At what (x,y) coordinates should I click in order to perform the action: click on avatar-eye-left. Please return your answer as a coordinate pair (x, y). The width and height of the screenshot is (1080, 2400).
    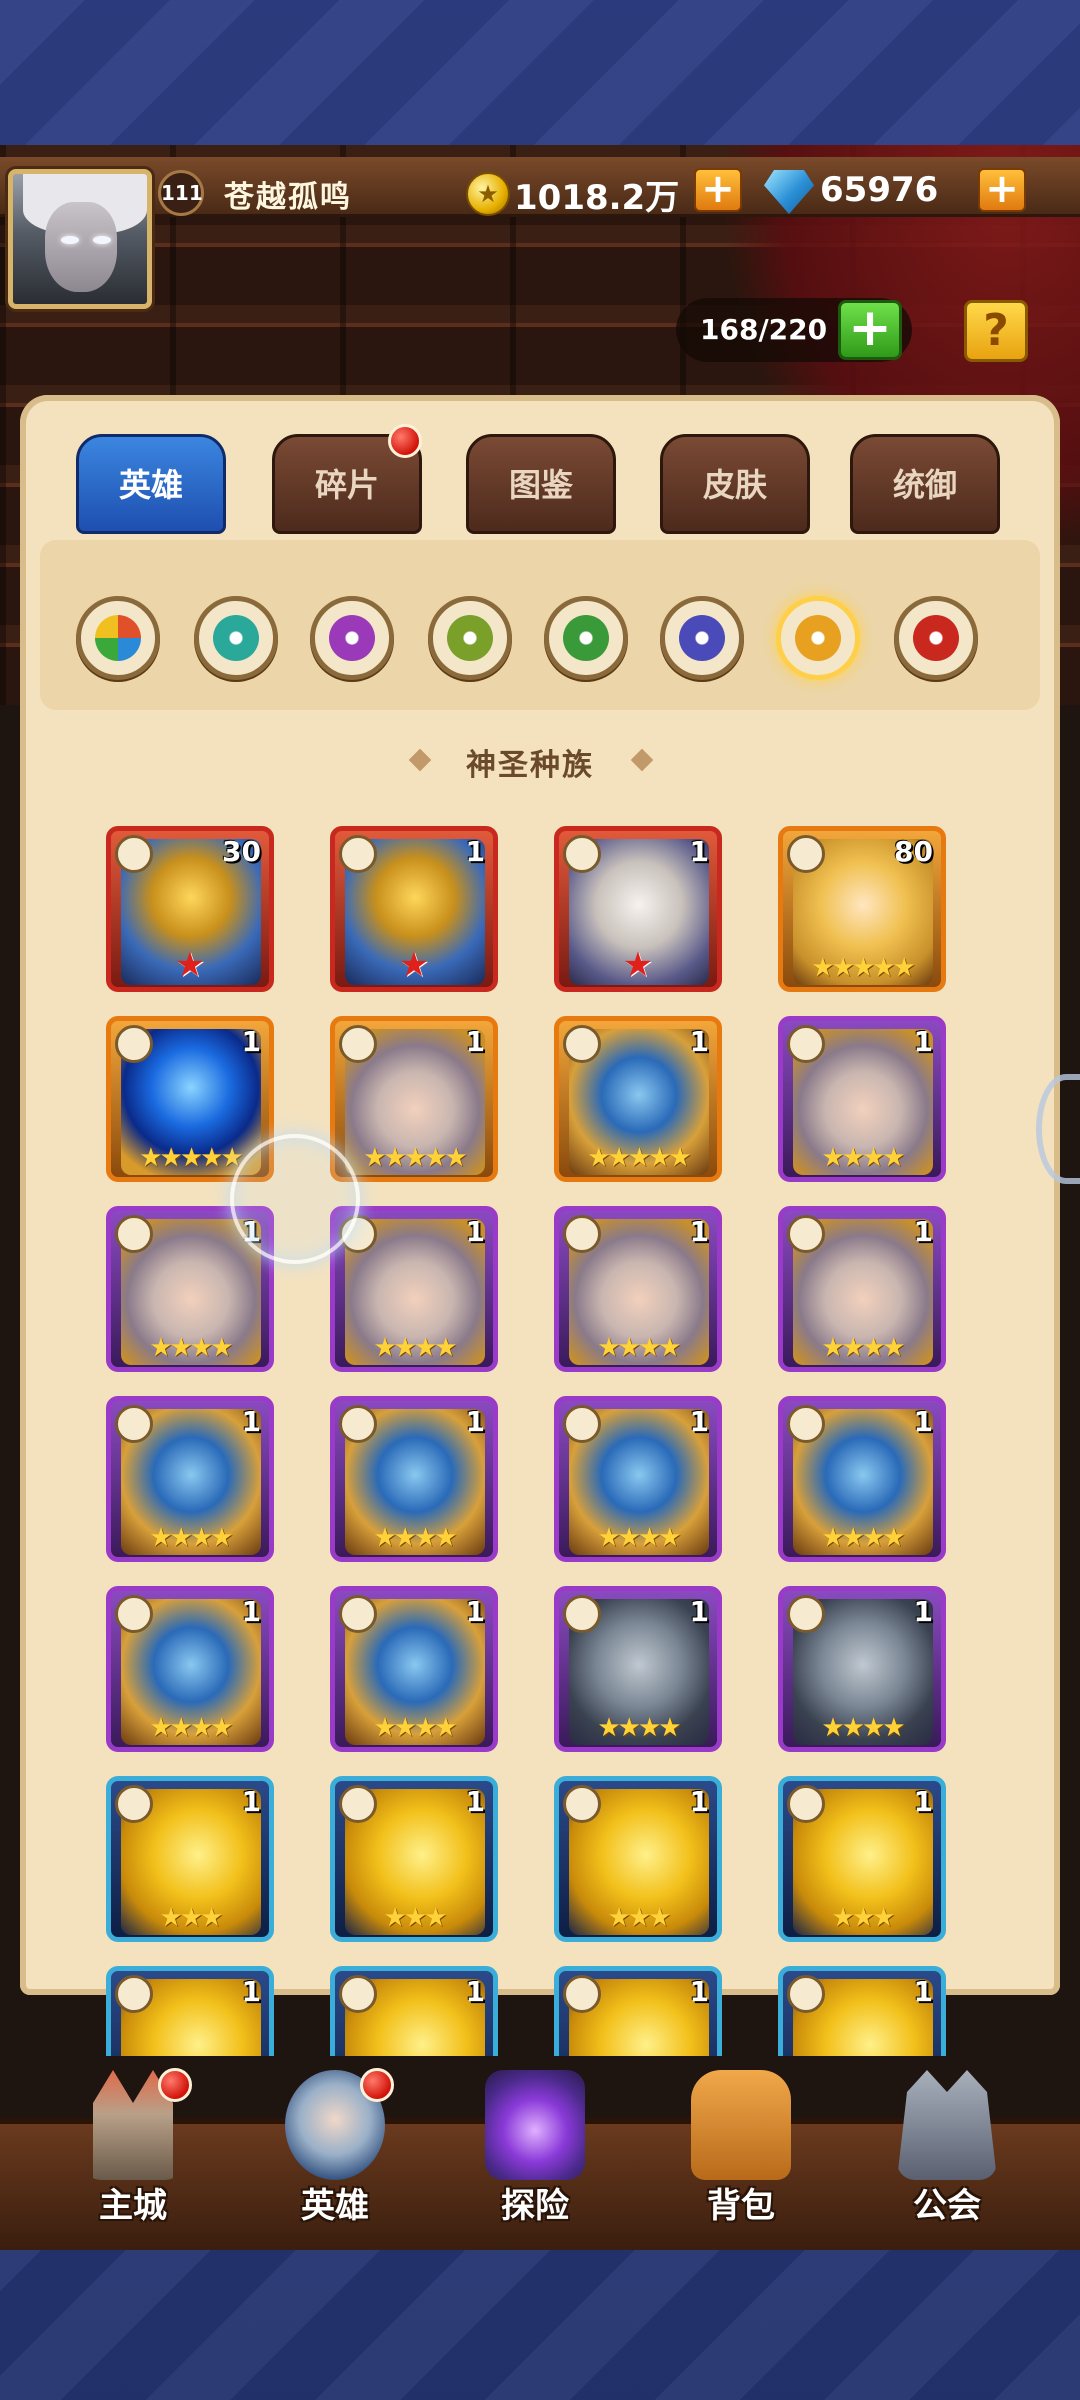
    Looking at the image, I should click on (70, 240).